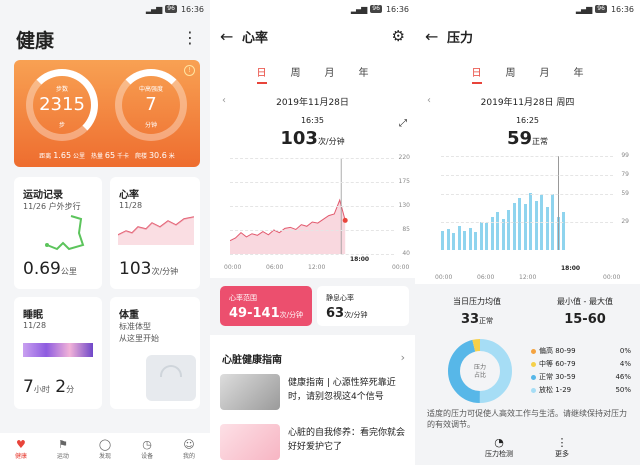 Image resolution: width=640 pixels, height=465 pixels. What do you see at coordinates (135, 326) in the screenshot?
I see `weight-line1: 标准体型` at bounding box center [135, 326].